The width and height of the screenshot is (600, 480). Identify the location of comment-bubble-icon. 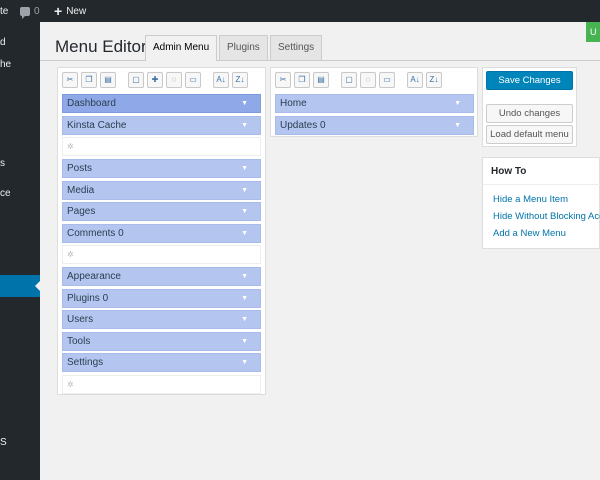
(25, 12).